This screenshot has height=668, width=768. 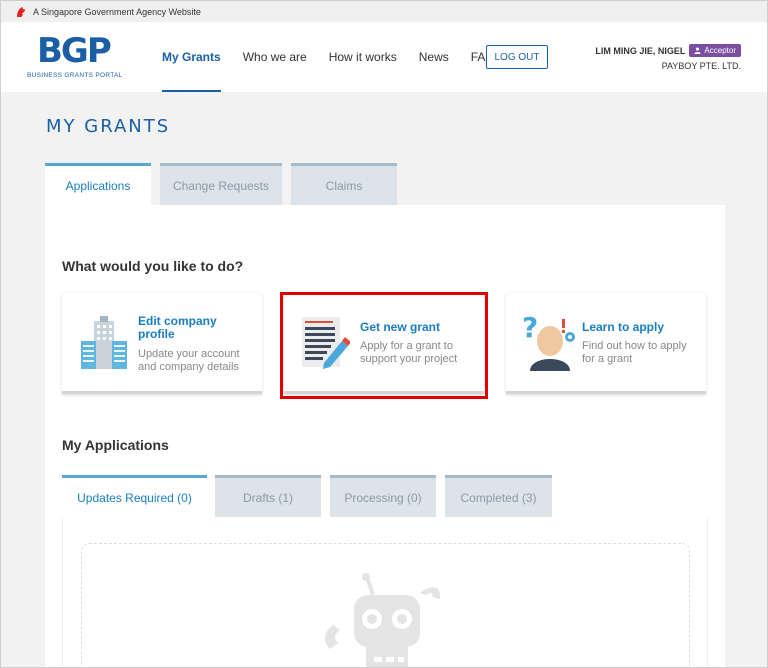 What do you see at coordinates (344, 184) in the screenshot?
I see `tab-claims: Claims` at bounding box center [344, 184].